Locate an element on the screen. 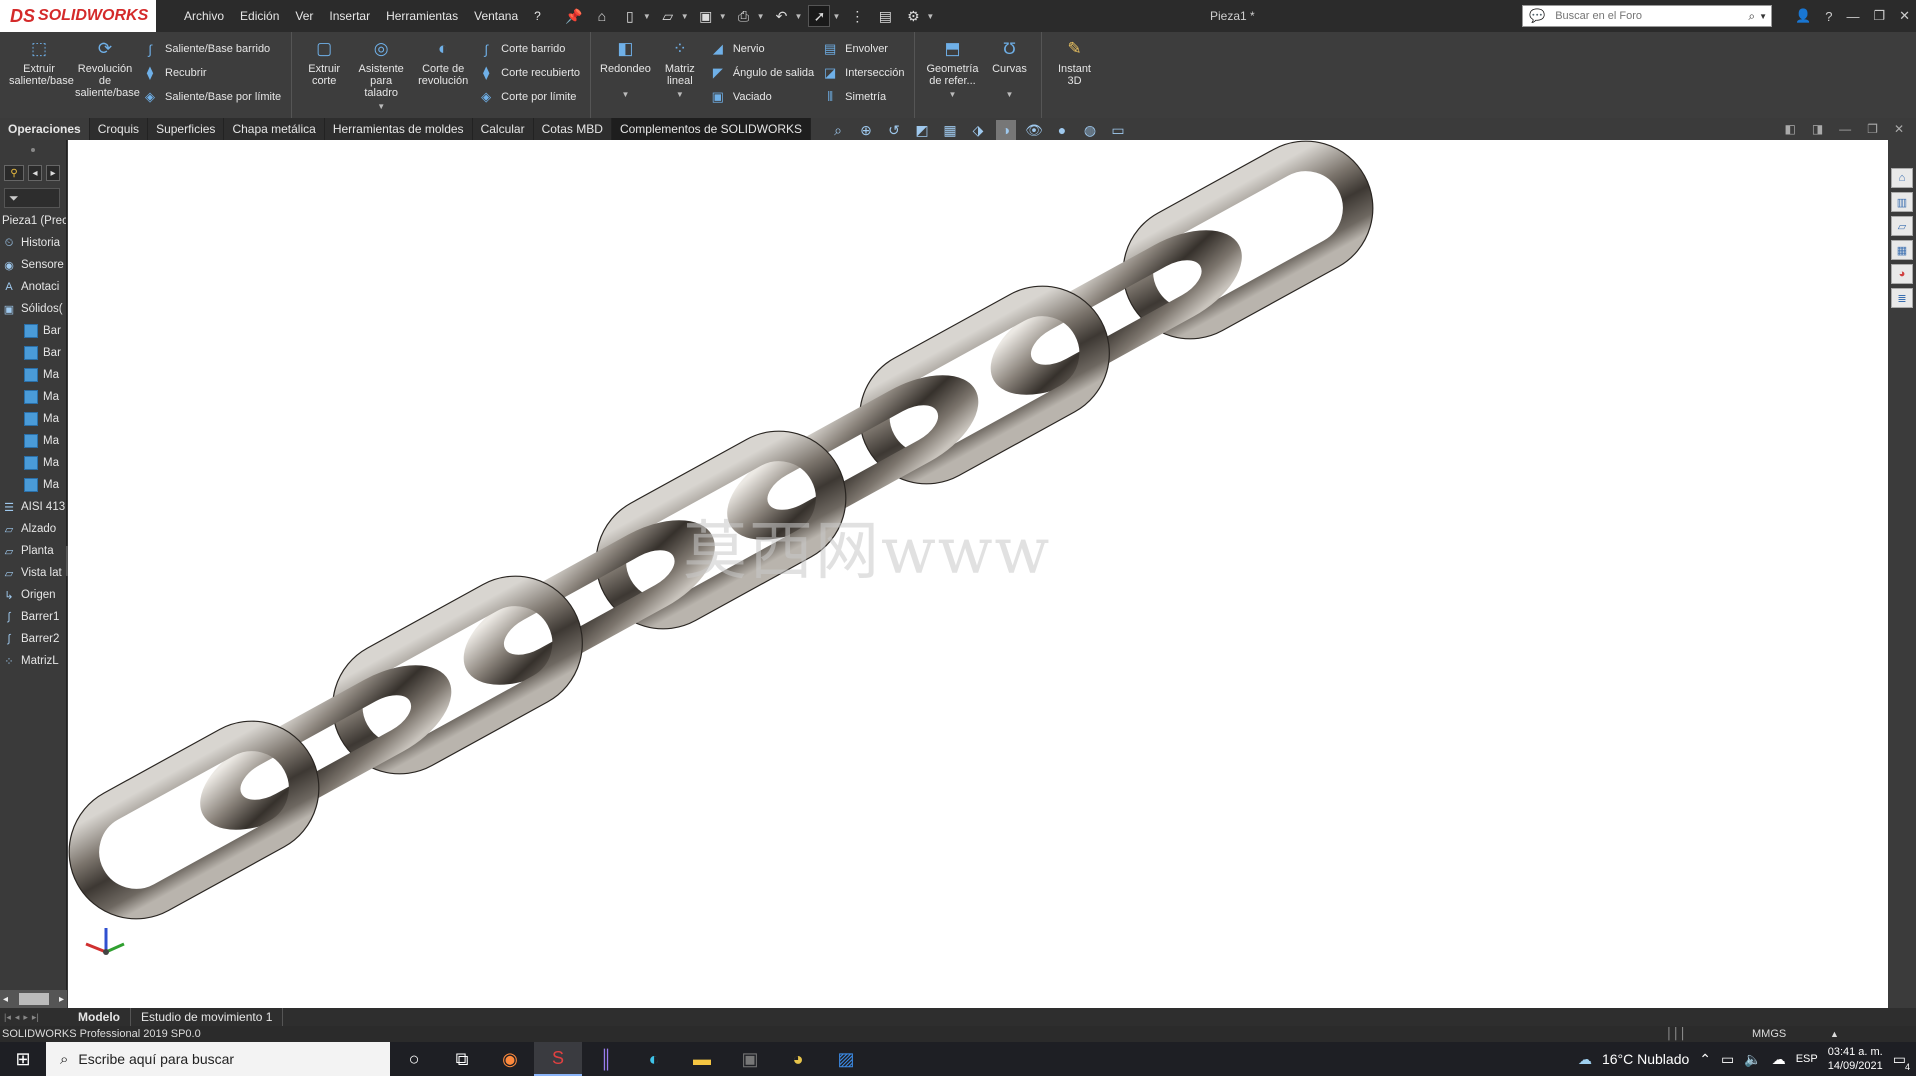  traffic-light-icon: ⋮ is located at coordinates (857, 16).